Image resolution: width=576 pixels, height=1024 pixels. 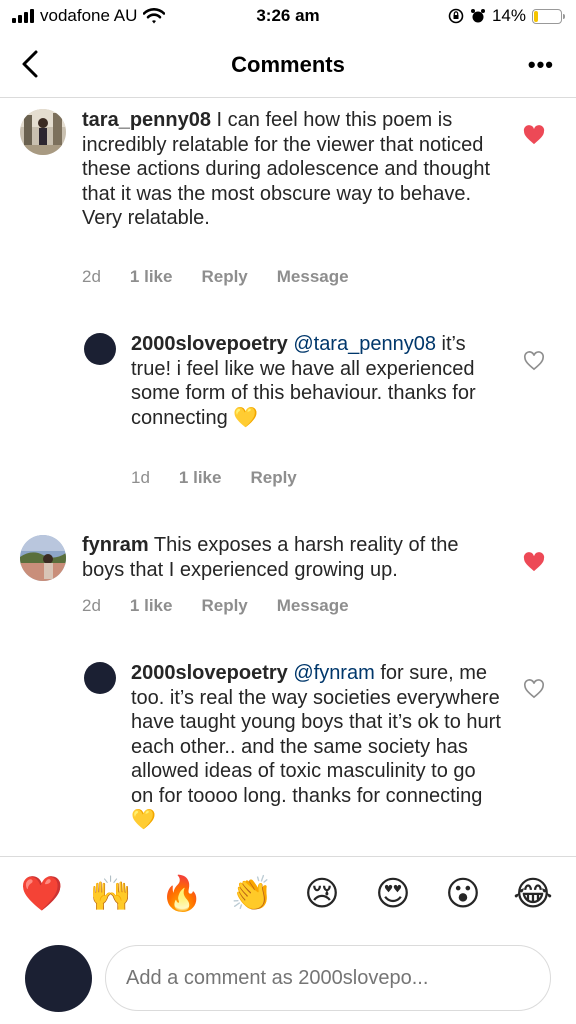 What do you see at coordinates (115, 545) in the screenshot?
I see `comment-username: fynram` at bounding box center [115, 545].